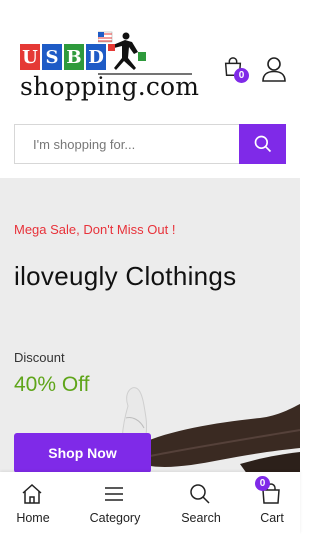 This screenshot has height=534, width=320. I want to click on nav-item-home: Home, so click(33, 506).